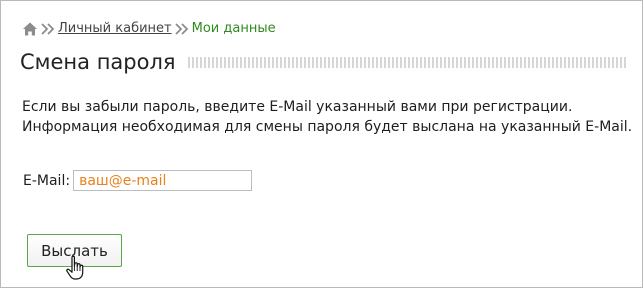 This screenshot has width=643, height=288. I want to click on home-icon, so click(30, 29).